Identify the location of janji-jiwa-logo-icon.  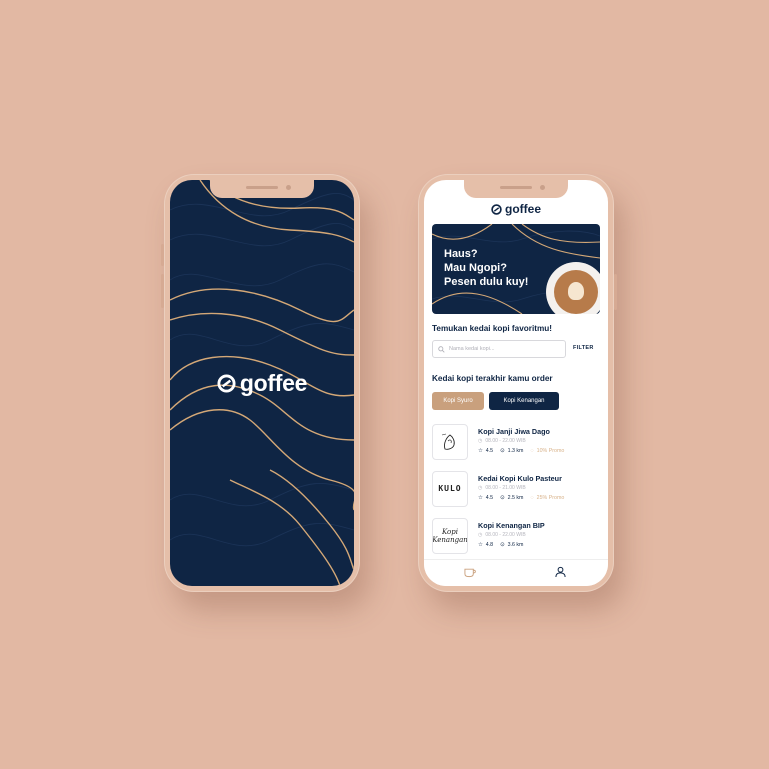
(448, 441).